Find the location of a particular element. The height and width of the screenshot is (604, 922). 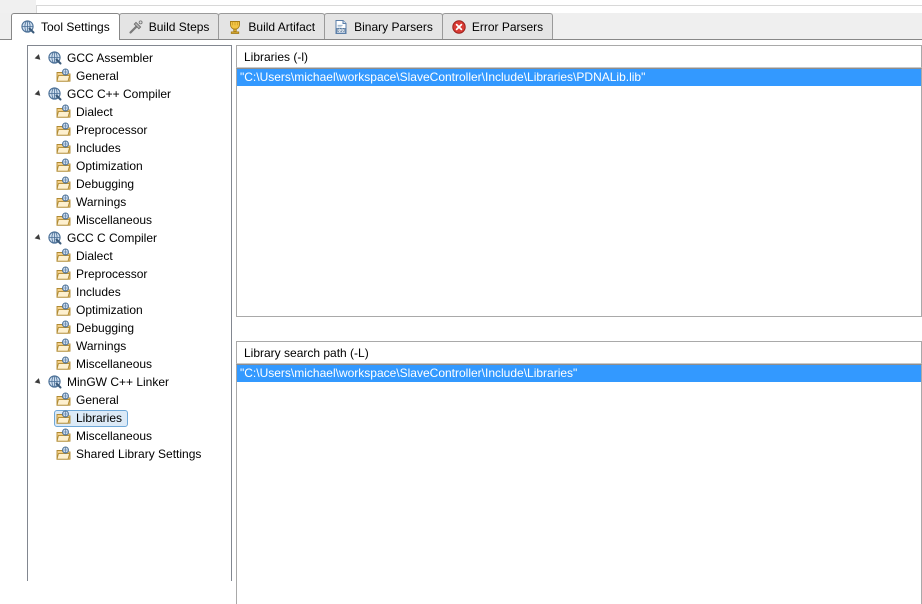

tab-error-parsers: Error Parsers is located at coordinates (497, 26).